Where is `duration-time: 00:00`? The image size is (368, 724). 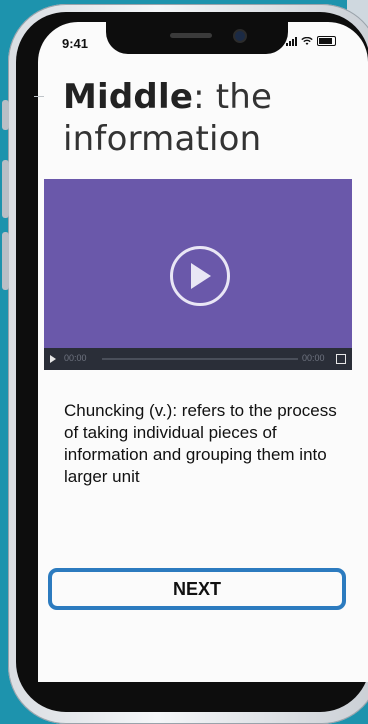 duration-time: 00:00 is located at coordinates (313, 358).